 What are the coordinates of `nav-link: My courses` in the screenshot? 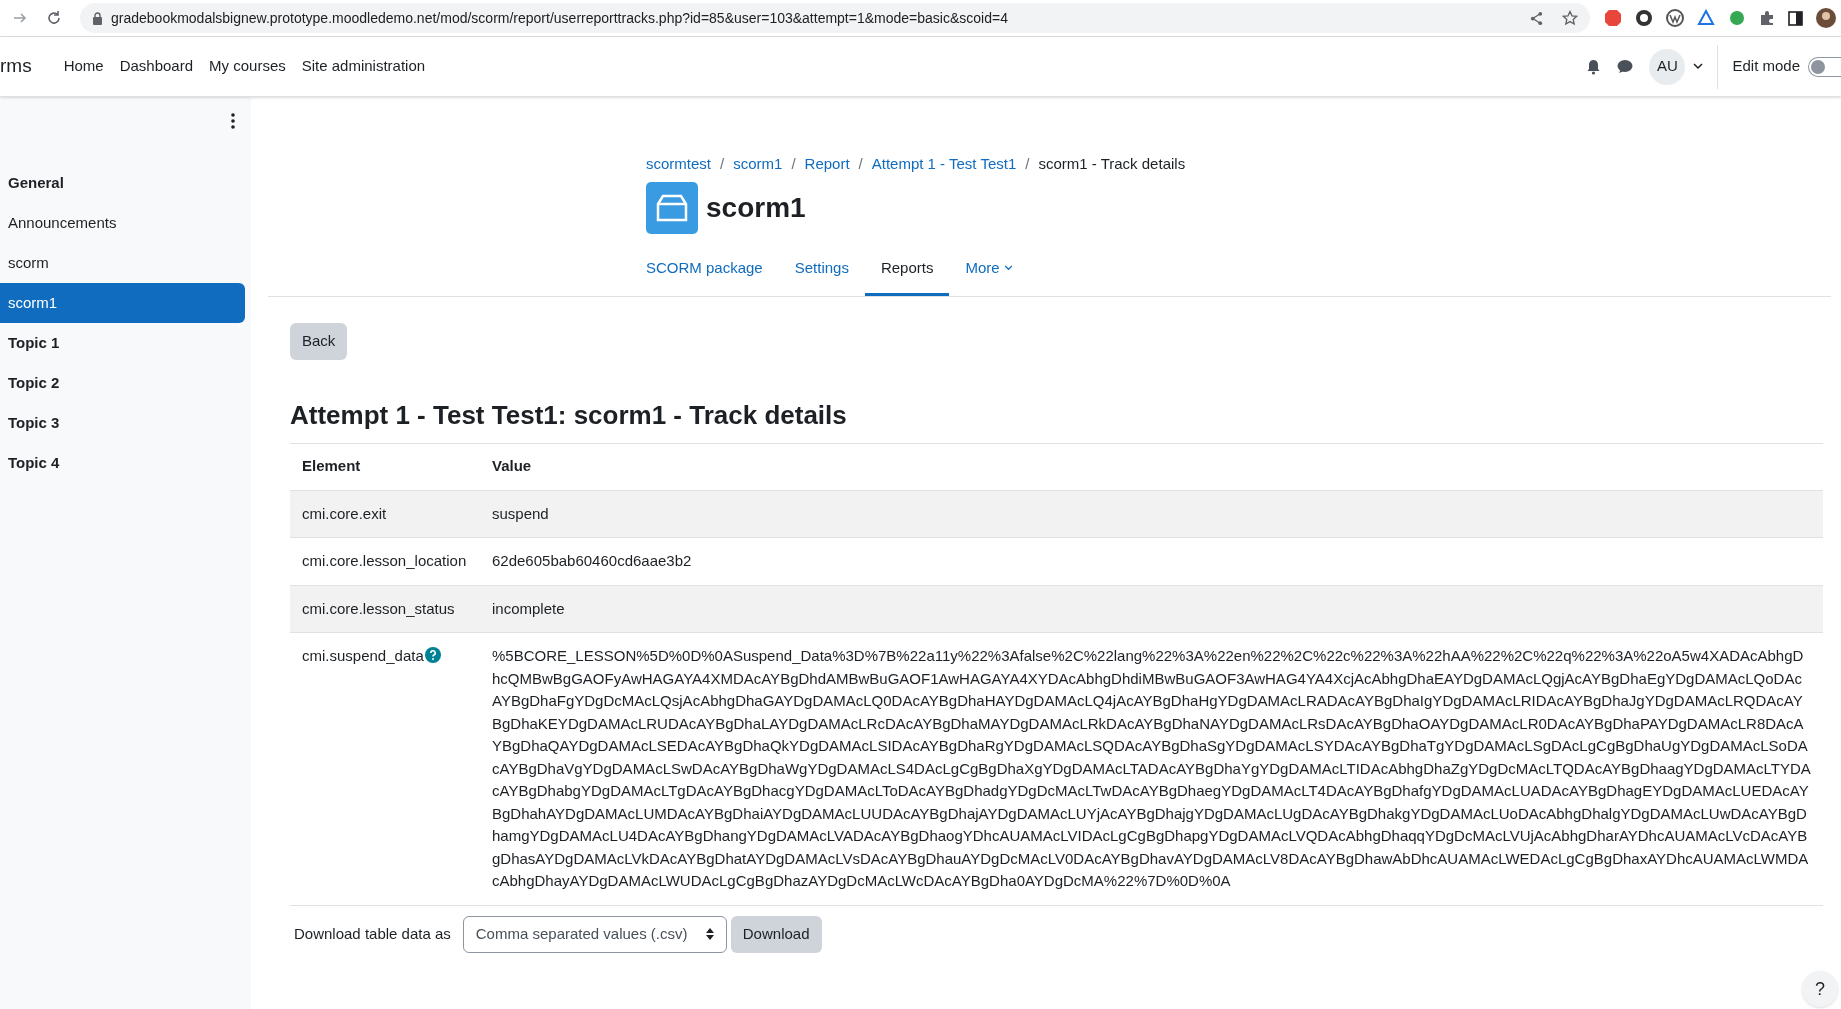 It's located at (247, 66).